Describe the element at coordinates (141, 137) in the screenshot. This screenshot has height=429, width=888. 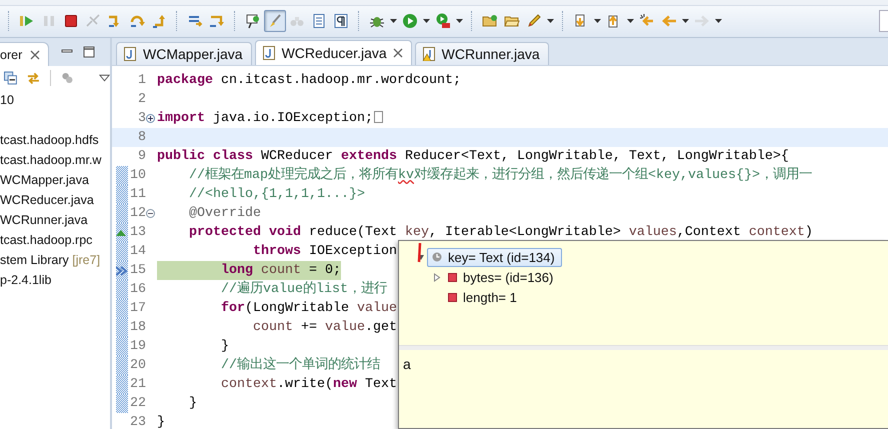
I see `line-number: 8` at that location.